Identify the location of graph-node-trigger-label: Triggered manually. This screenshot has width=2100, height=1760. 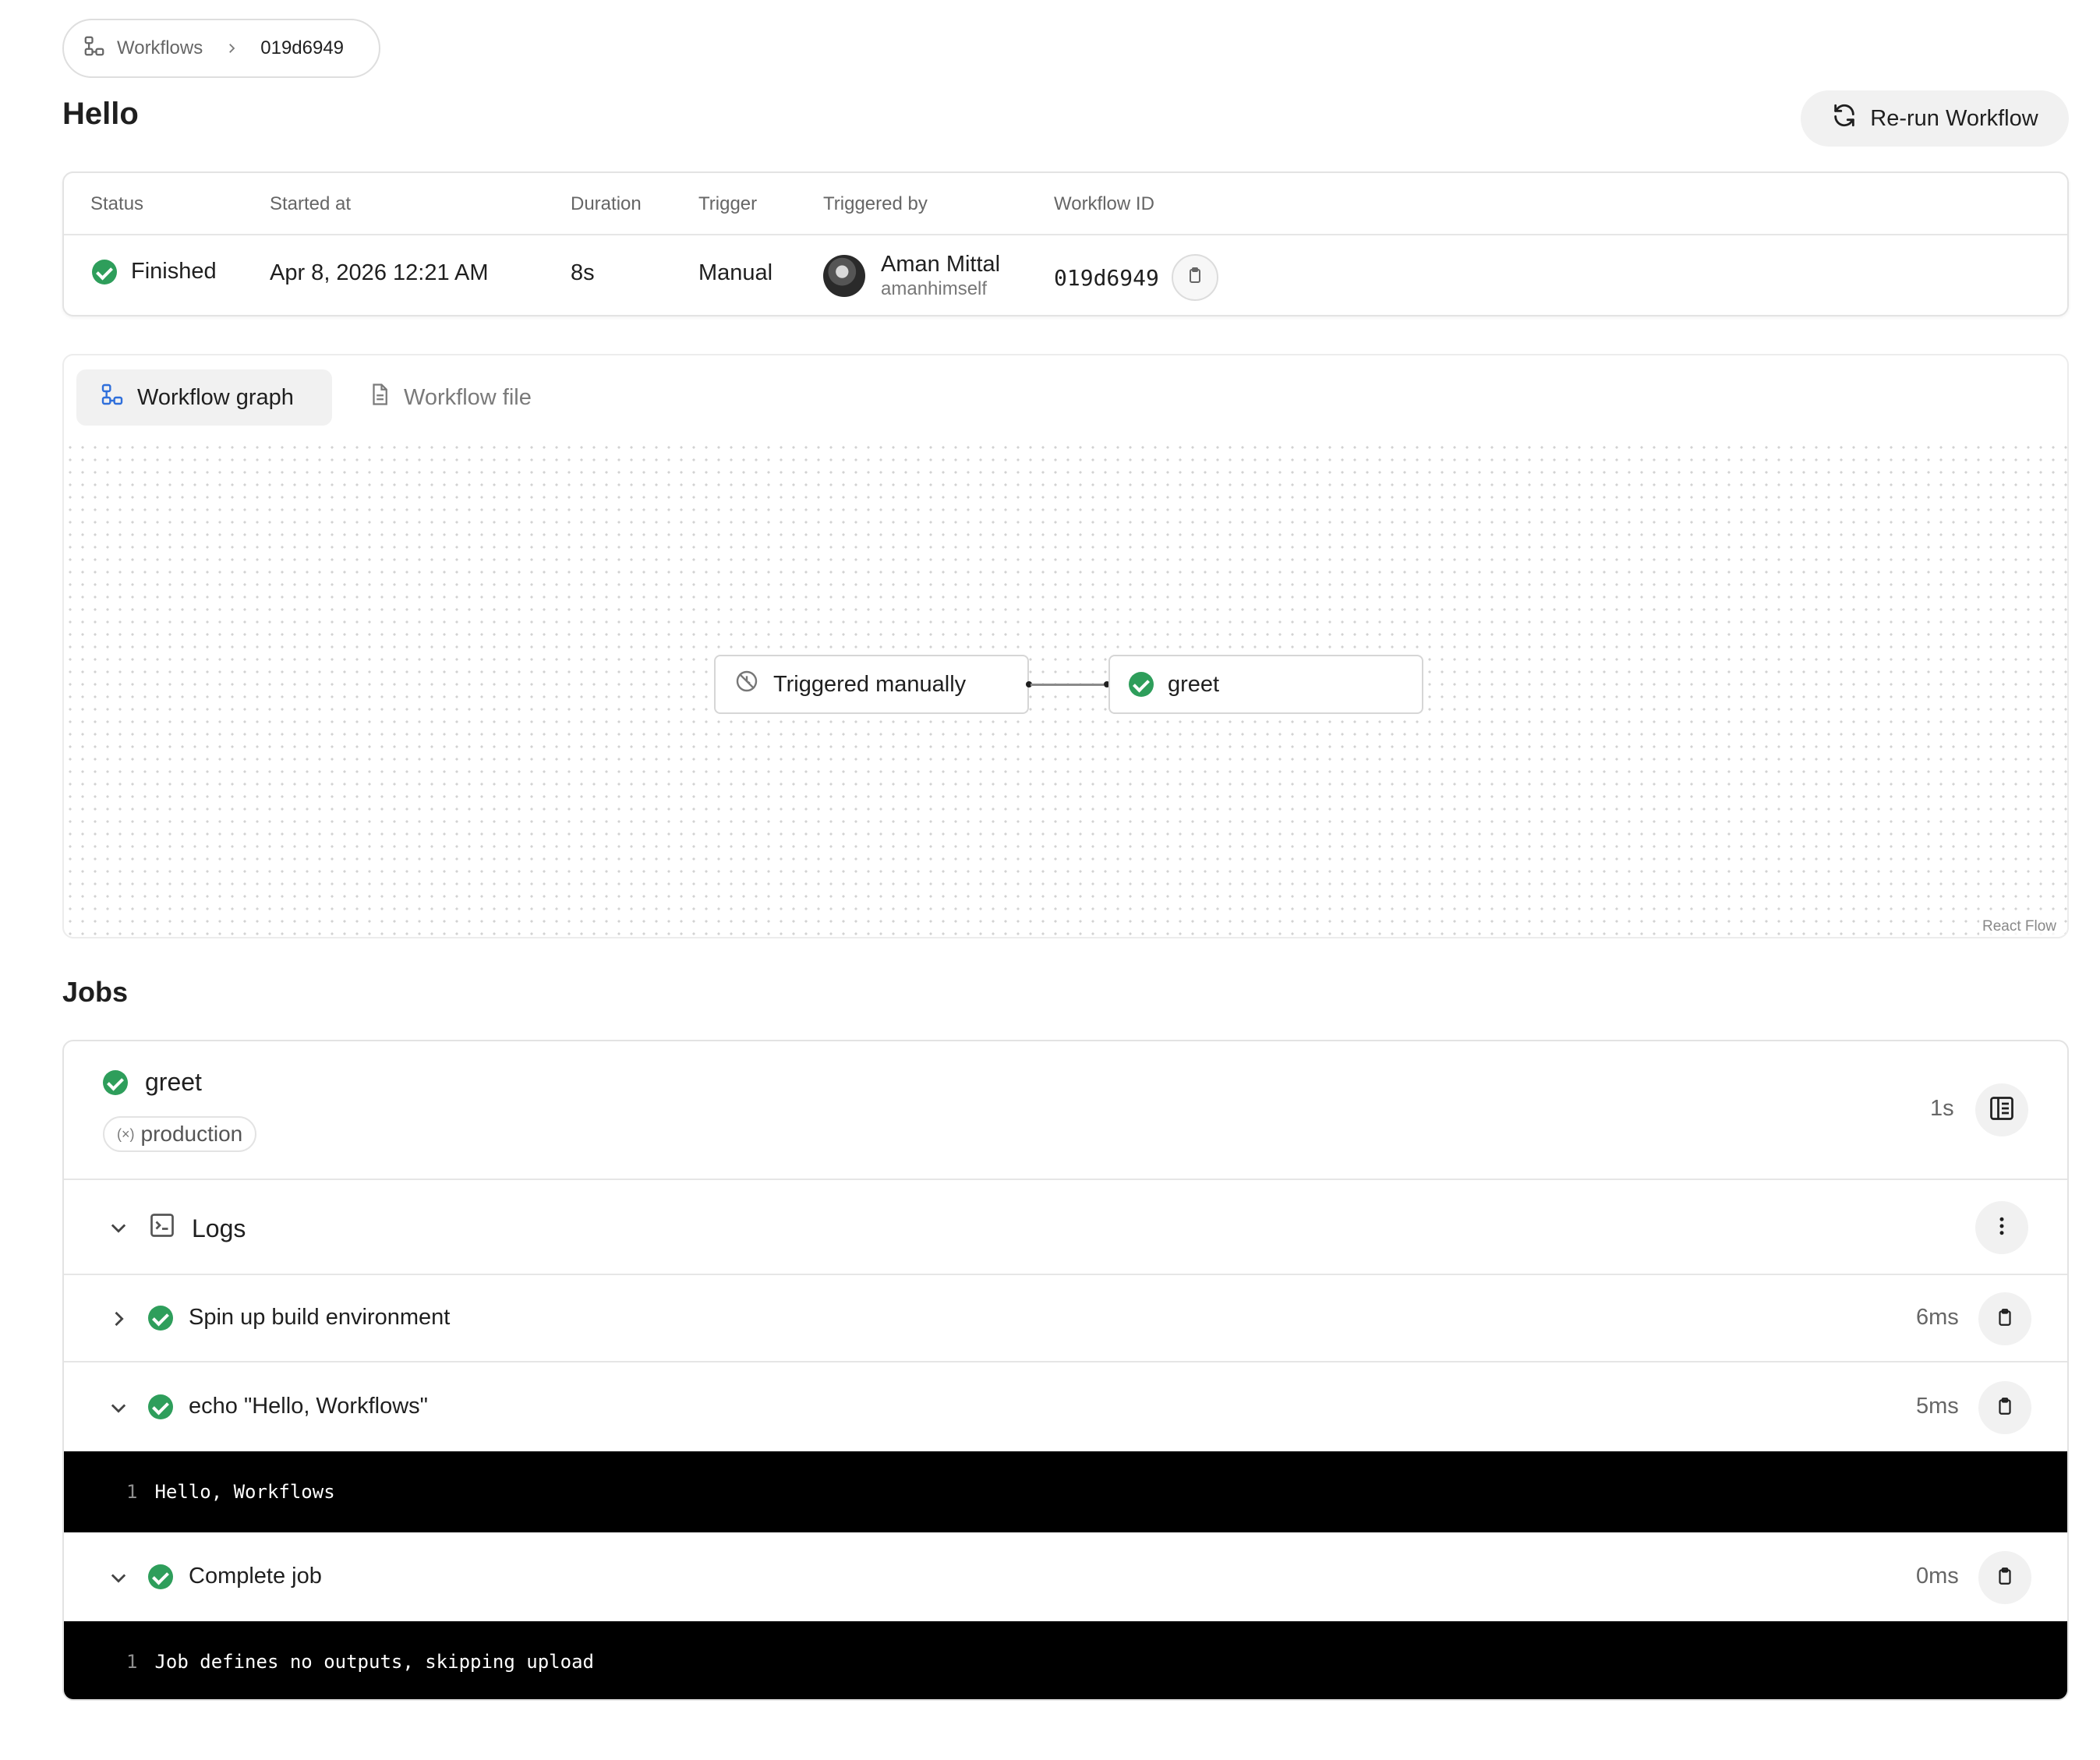
(870, 684).